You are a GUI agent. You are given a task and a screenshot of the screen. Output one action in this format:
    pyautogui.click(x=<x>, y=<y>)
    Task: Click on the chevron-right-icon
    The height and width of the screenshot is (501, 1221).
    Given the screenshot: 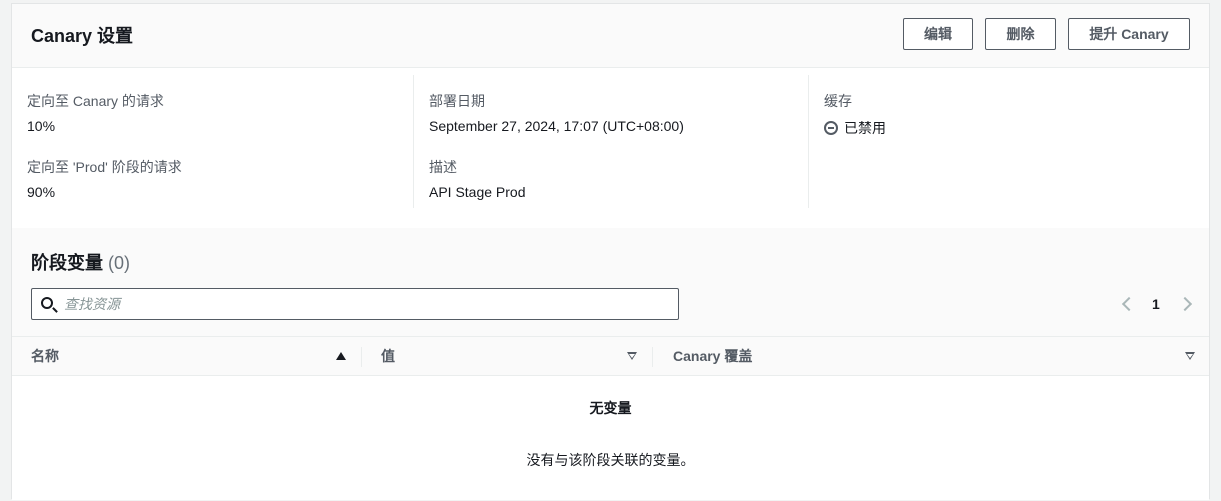 What is the action you would take?
    pyautogui.click(x=1184, y=304)
    